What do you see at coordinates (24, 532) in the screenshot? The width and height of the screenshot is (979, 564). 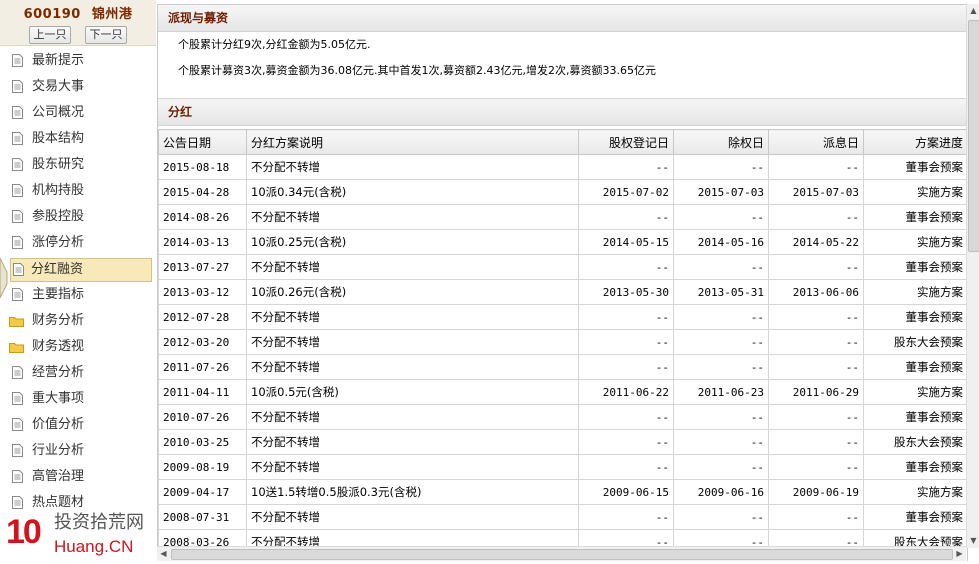 I see `watermark-number: 10` at bounding box center [24, 532].